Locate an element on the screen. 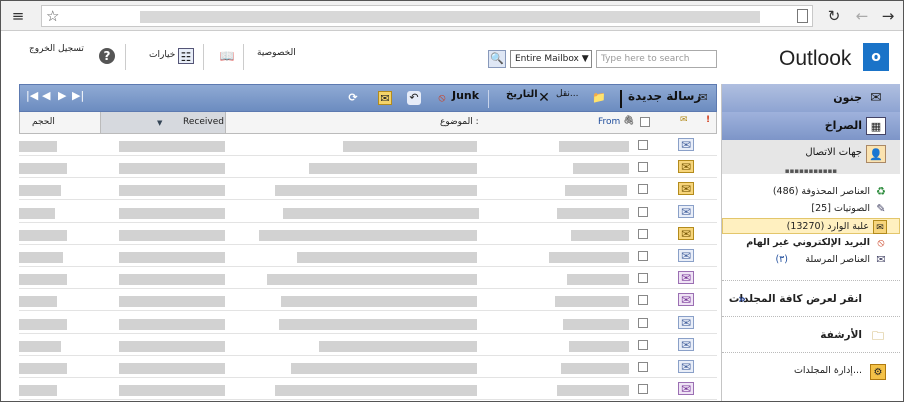 The image size is (904, 402). importance-icon: ! is located at coordinates (708, 120).